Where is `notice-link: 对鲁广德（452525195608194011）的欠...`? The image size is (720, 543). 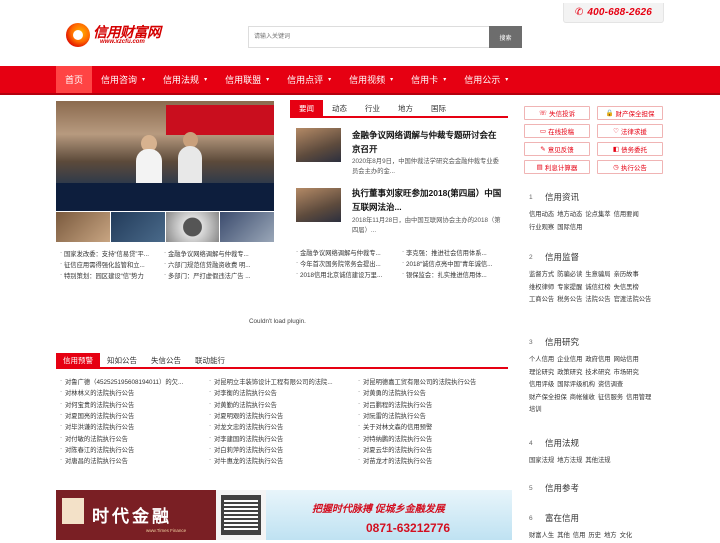 notice-link: 对鲁广德（452525195608194011）的欠... is located at coordinates (134, 381).